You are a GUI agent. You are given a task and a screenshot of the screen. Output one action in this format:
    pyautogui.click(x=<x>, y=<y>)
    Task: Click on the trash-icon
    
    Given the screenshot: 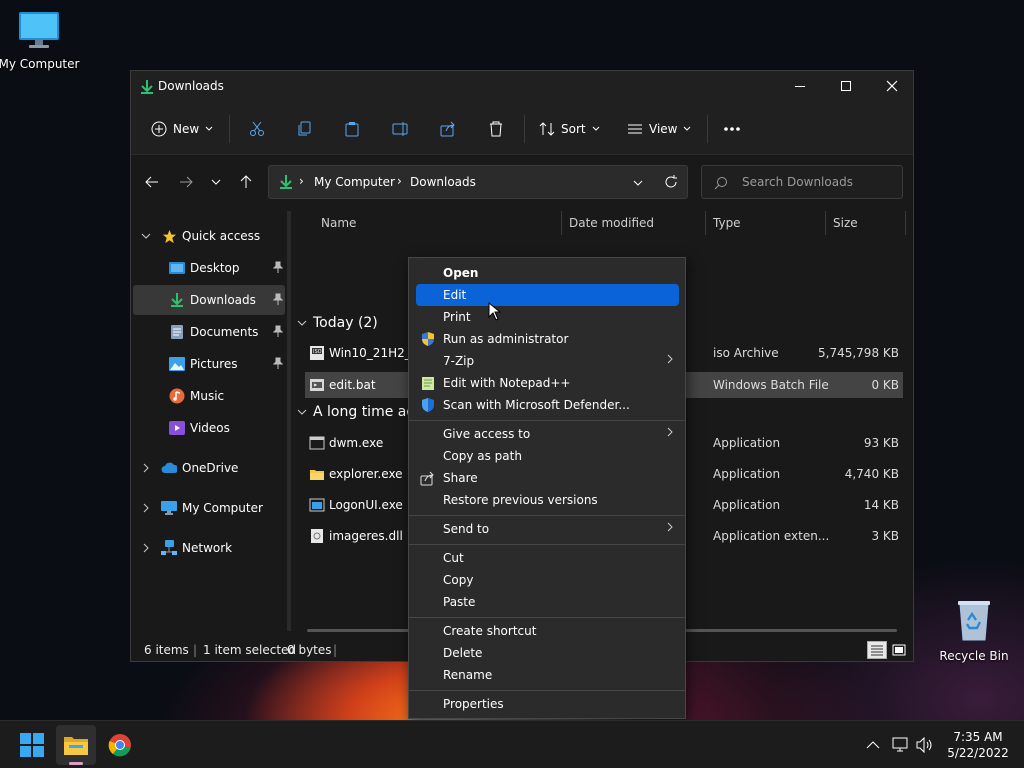 What is the action you would take?
    pyautogui.click(x=496, y=129)
    